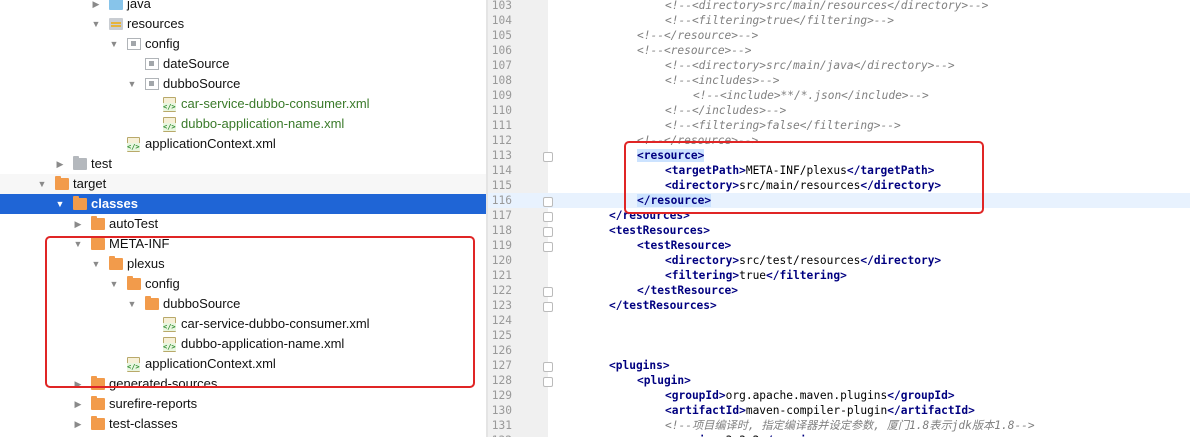 The width and height of the screenshot is (1190, 437). Describe the element at coordinates (243, 224) in the screenshot. I see `tree-row: ▶ autoTest` at that location.